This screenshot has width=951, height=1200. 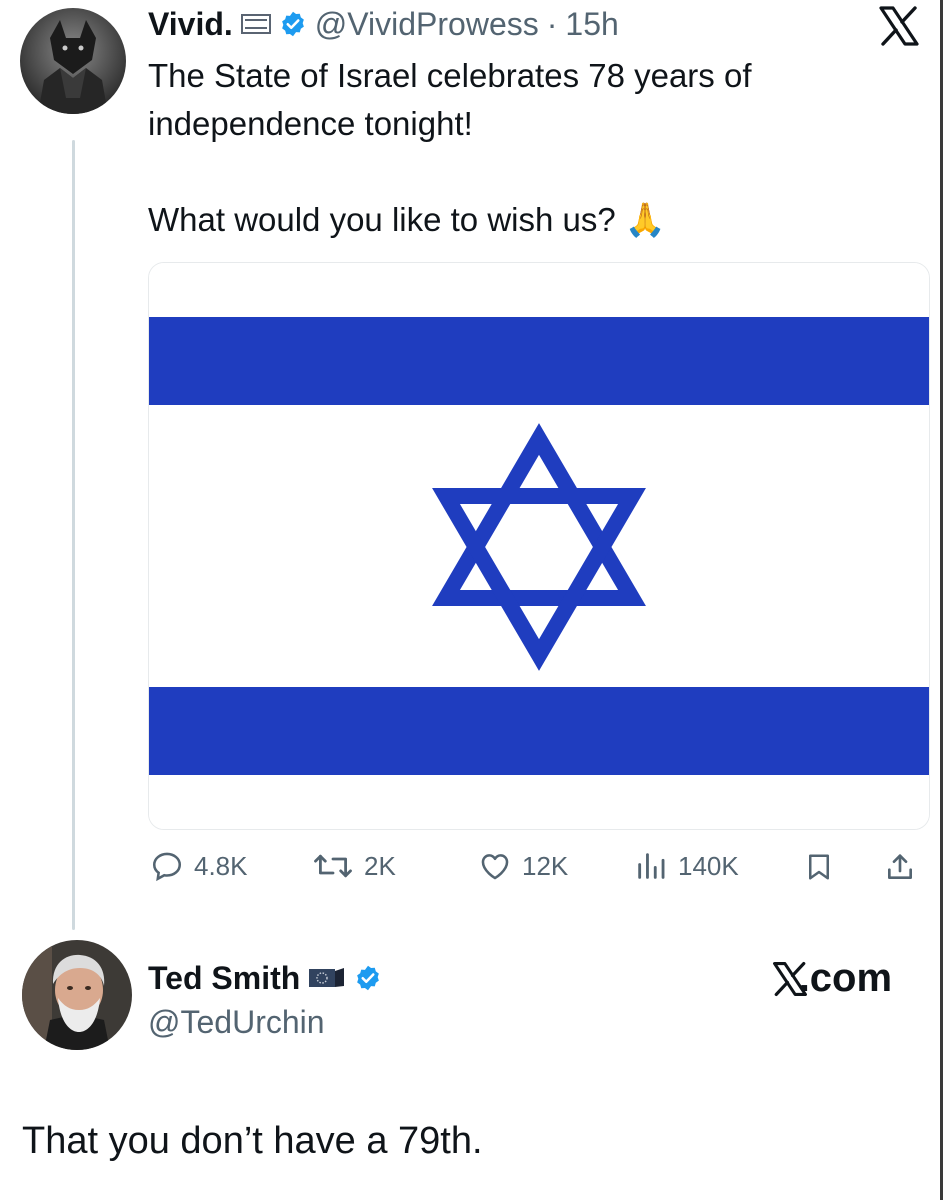 I want to click on site-label: X.com, so click(x=832, y=978).